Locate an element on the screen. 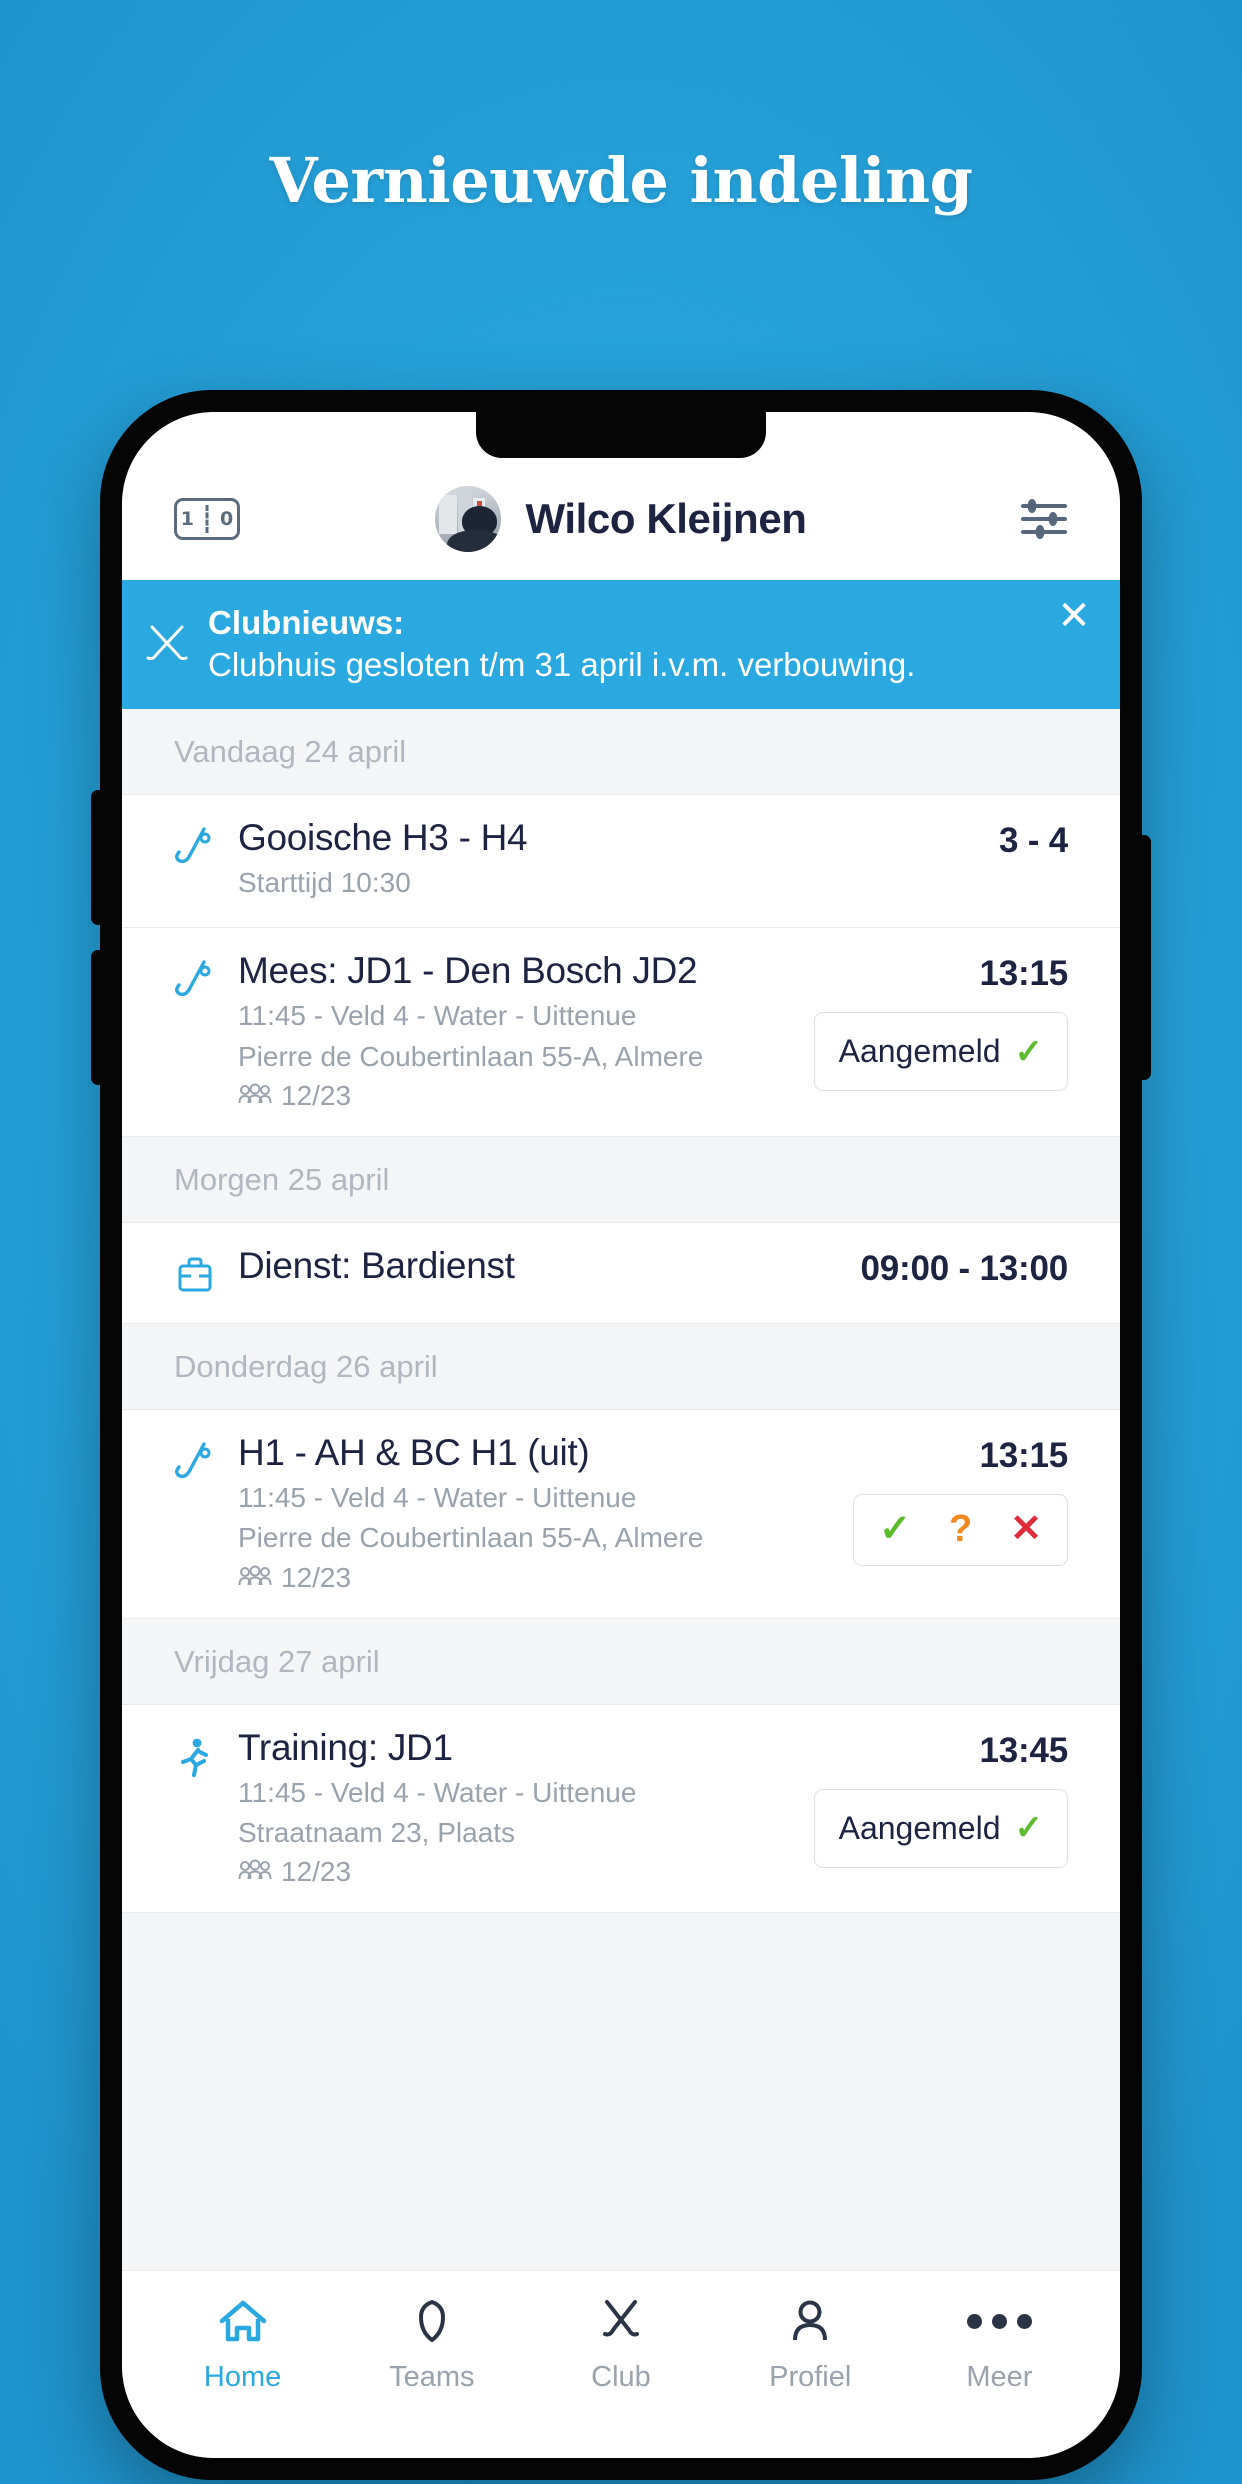 The height and width of the screenshot is (2484, 1242). banner-title: Clubnieuws: is located at coordinates (306, 622).